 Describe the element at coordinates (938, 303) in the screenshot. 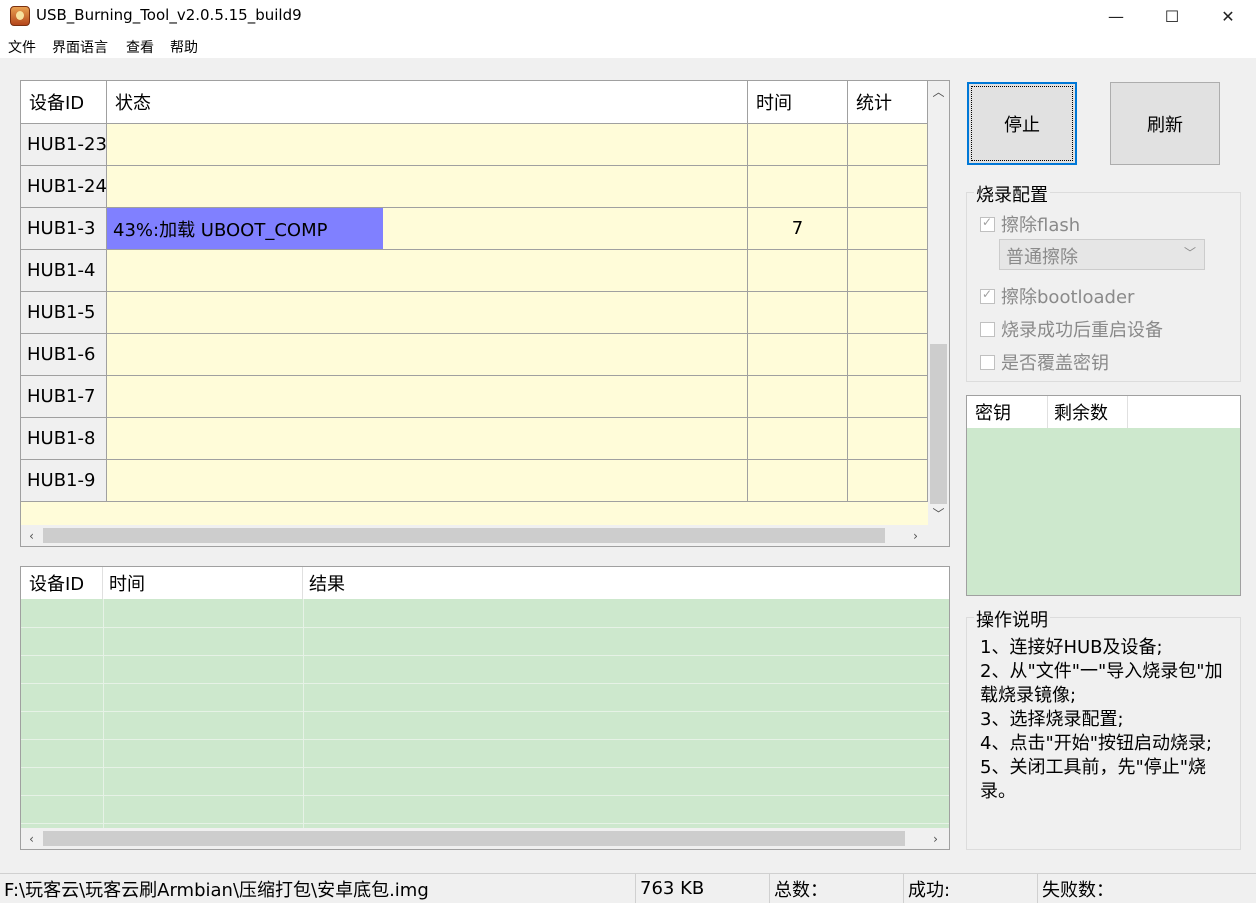

I see `grid-vertical-scrollbar: ︿ ﹀` at that location.